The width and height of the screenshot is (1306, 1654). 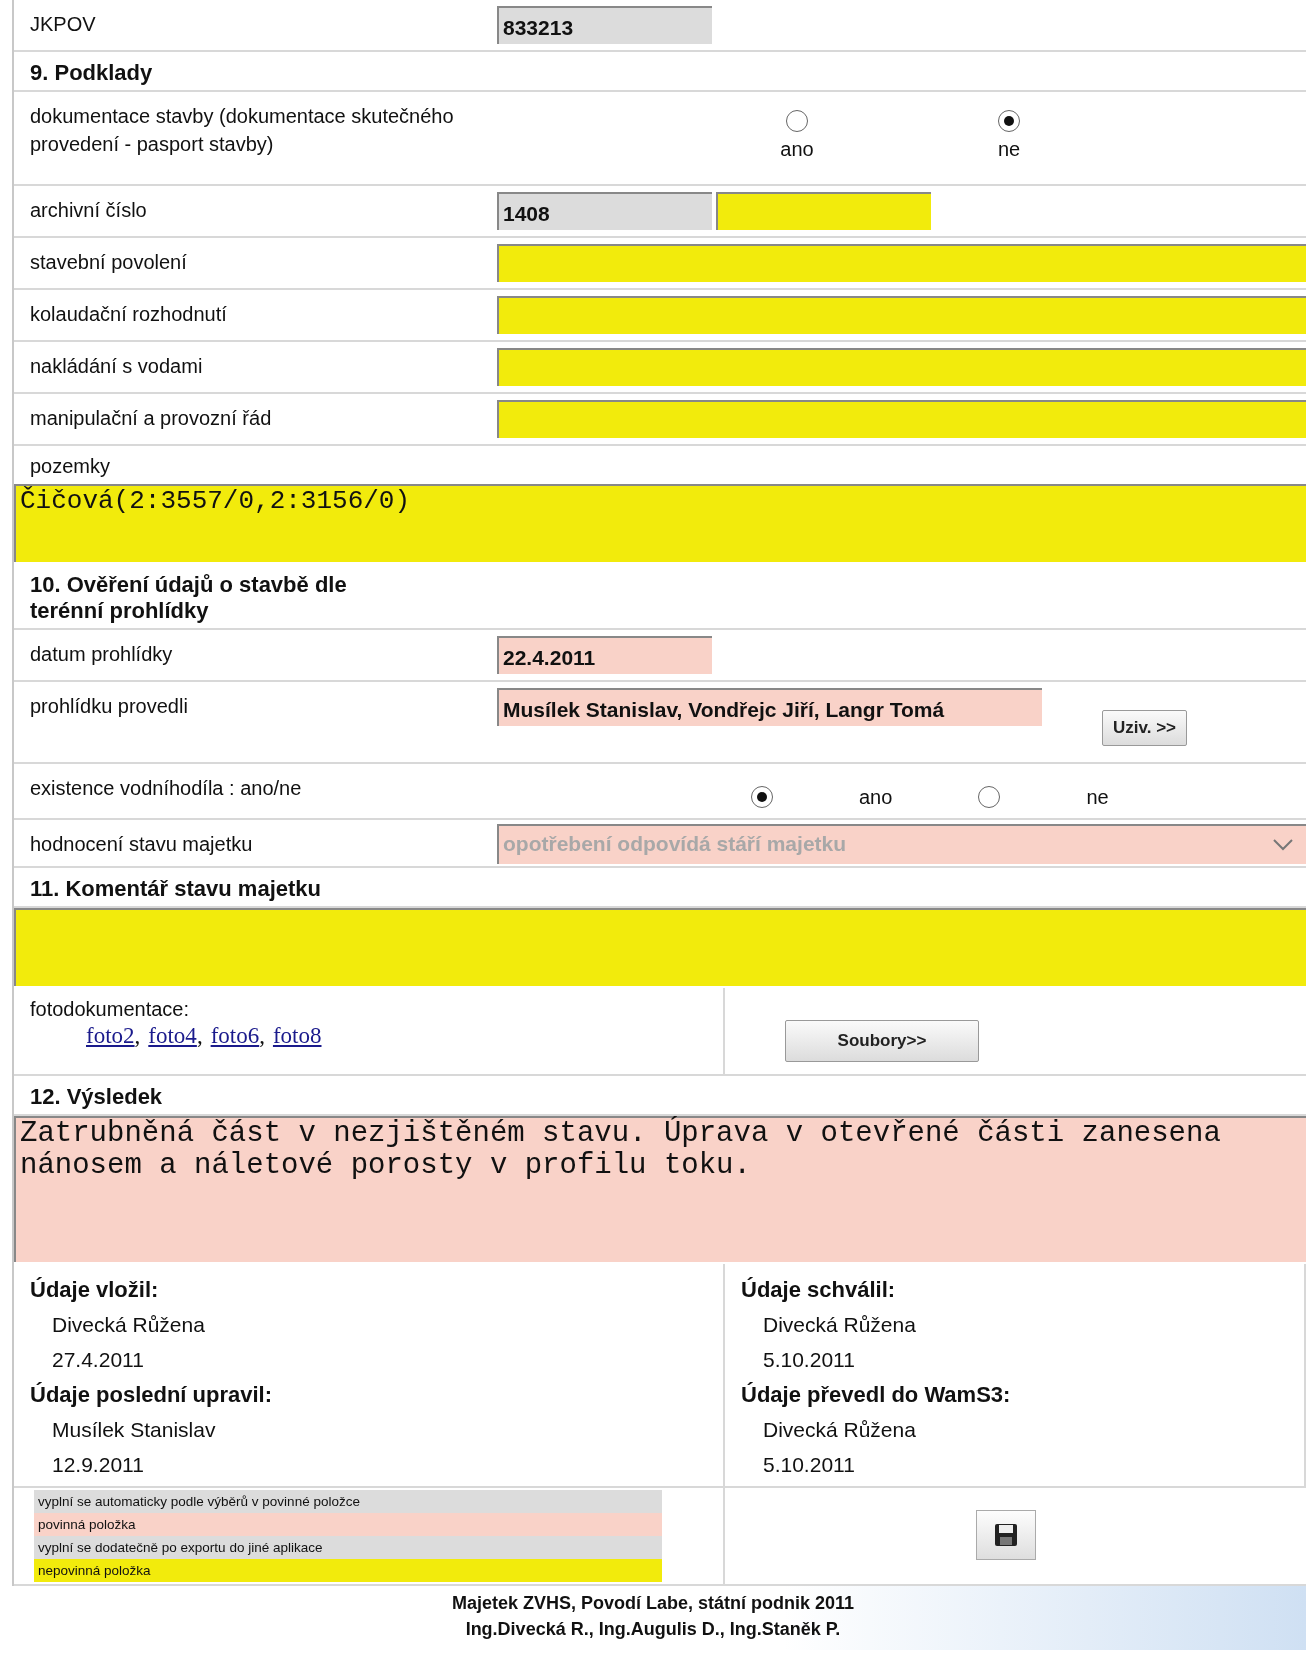 What do you see at coordinates (1144, 728) in the screenshot?
I see `users-button: Uziv. >>` at bounding box center [1144, 728].